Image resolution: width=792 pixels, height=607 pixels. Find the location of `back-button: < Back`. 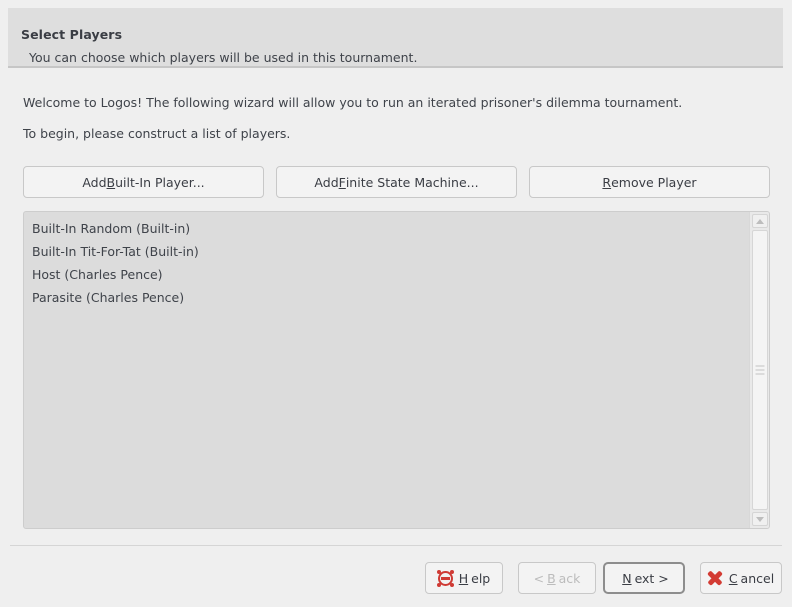

back-button: < Back is located at coordinates (557, 578).